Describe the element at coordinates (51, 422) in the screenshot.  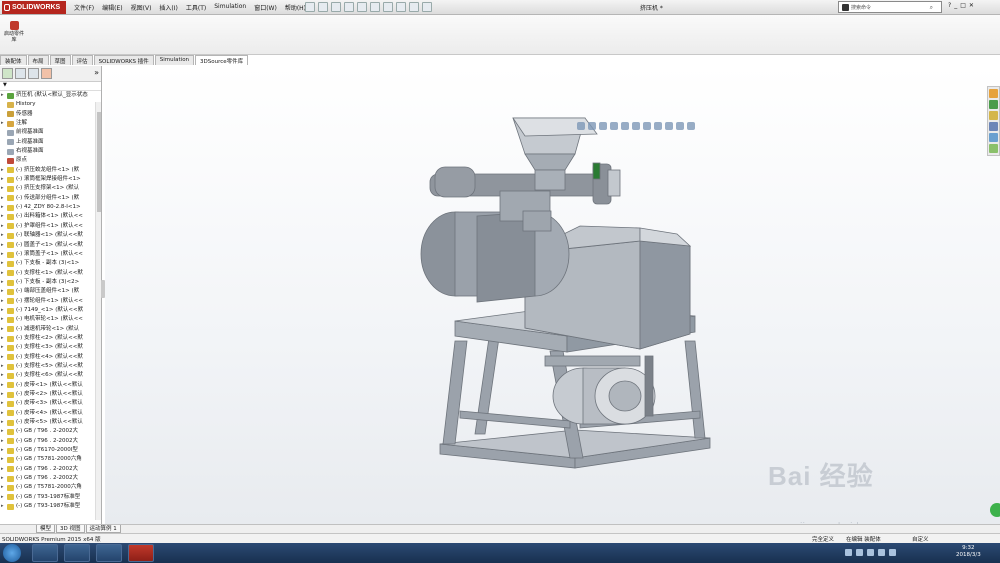
I see `tree-item: ▸ (-) 皮带<5> (默认<<默认` at that location.